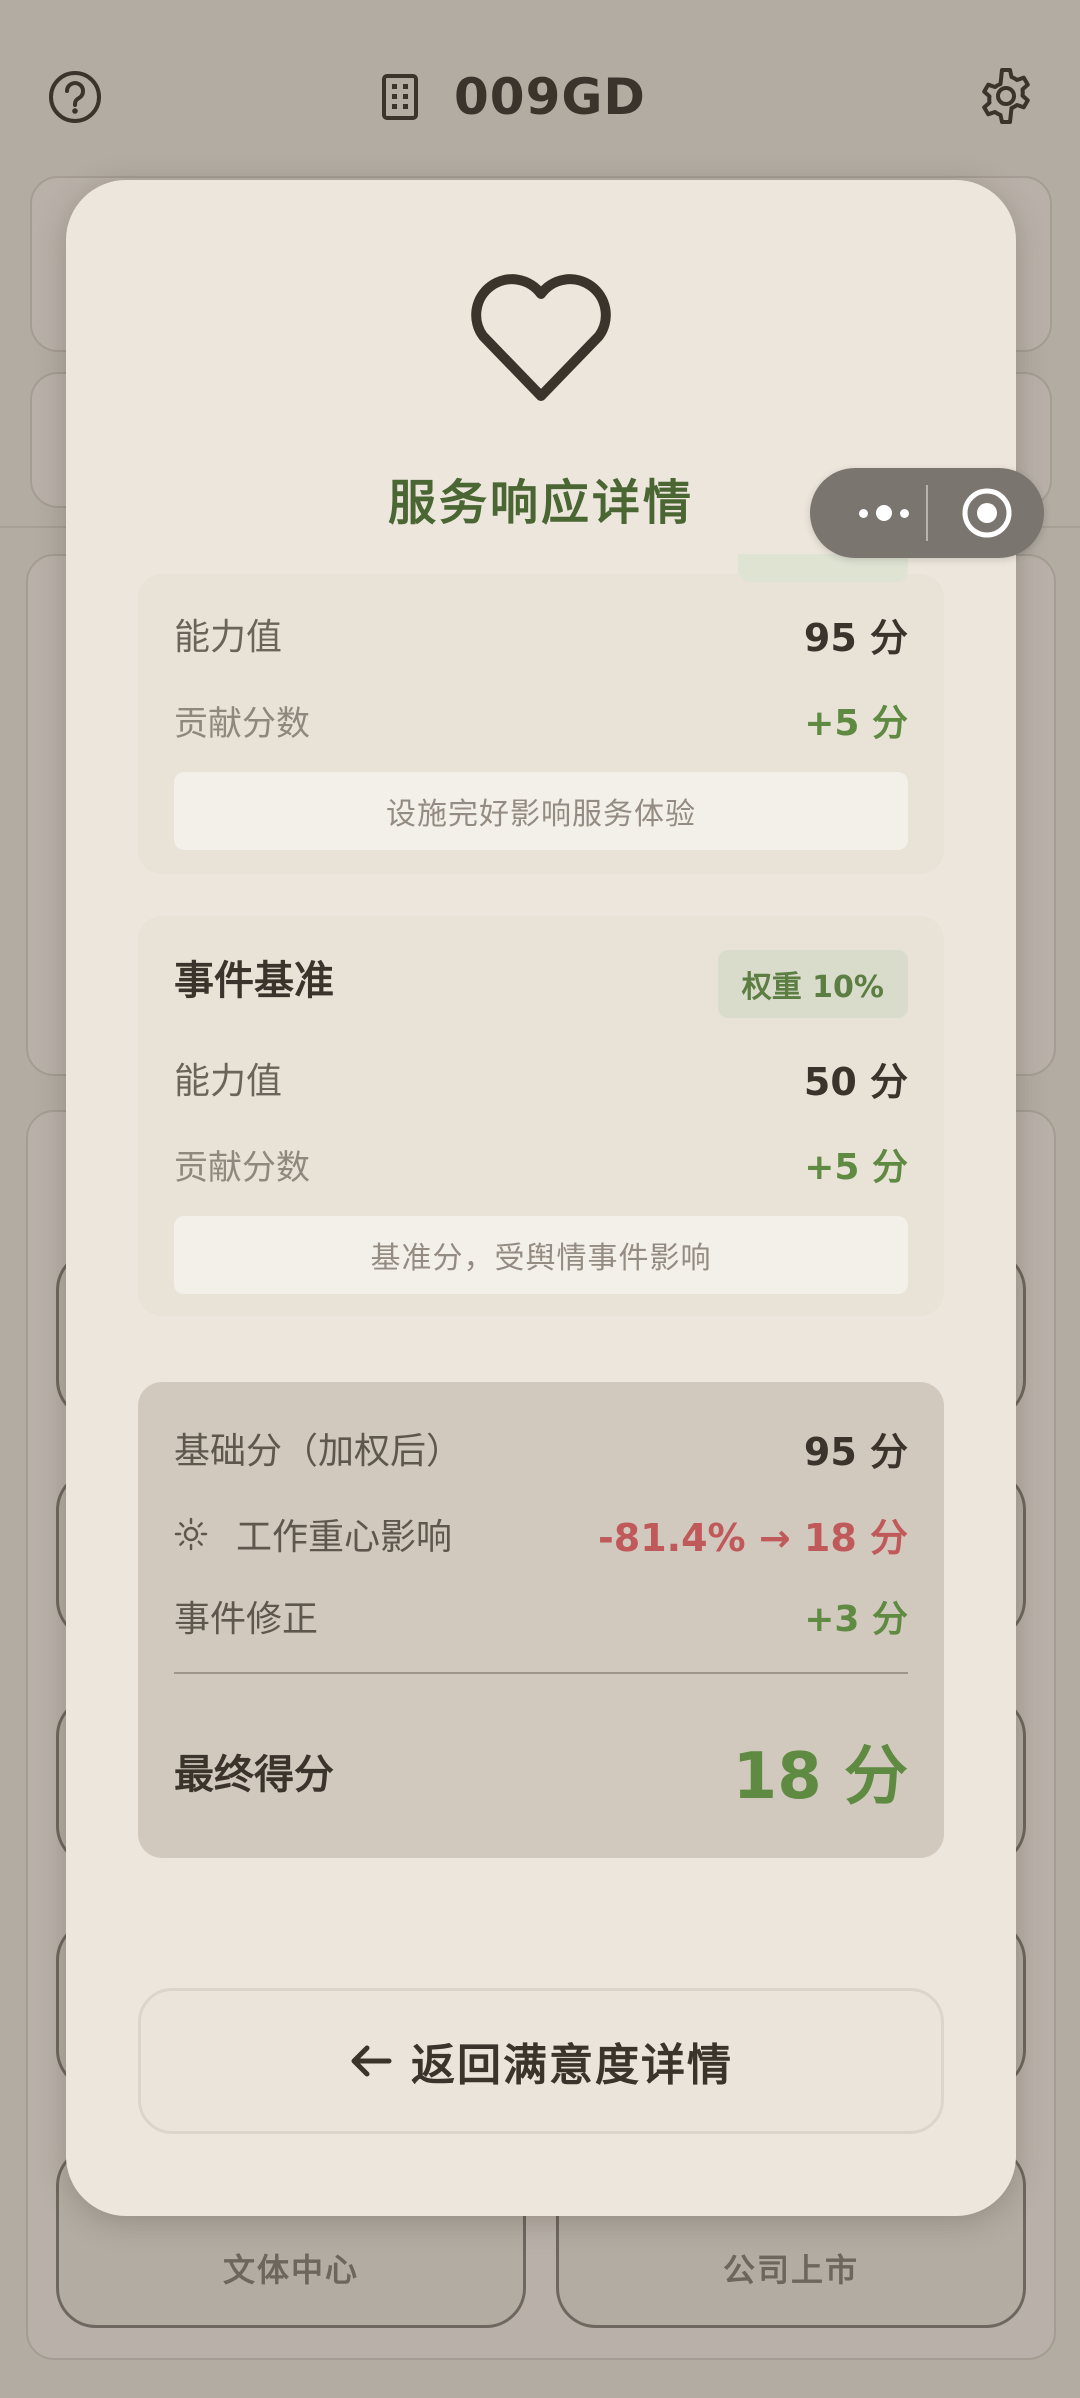 The width and height of the screenshot is (1080, 2398). I want to click on ability-value: 50 分, so click(855, 1081).